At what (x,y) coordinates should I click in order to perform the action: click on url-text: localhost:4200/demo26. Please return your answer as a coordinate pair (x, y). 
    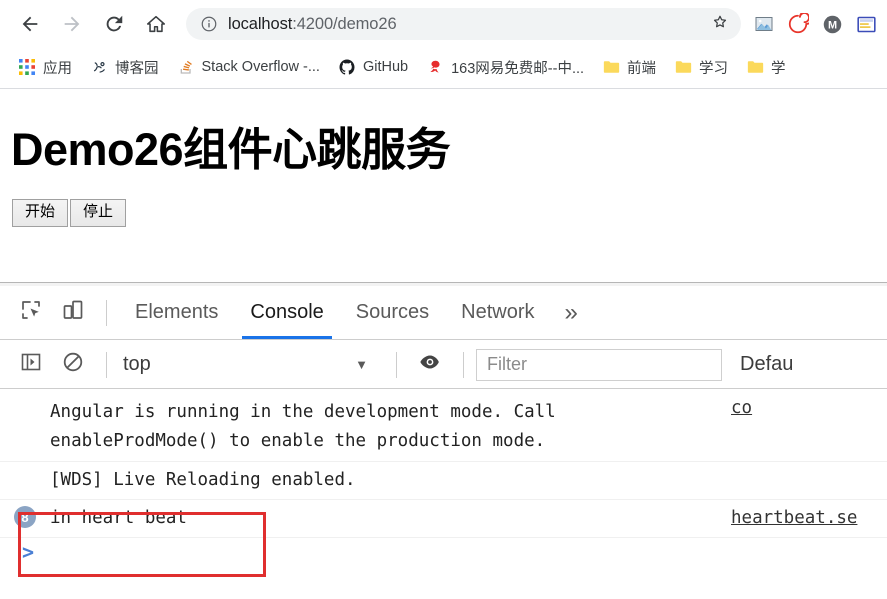
    Looking at the image, I should click on (466, 24).